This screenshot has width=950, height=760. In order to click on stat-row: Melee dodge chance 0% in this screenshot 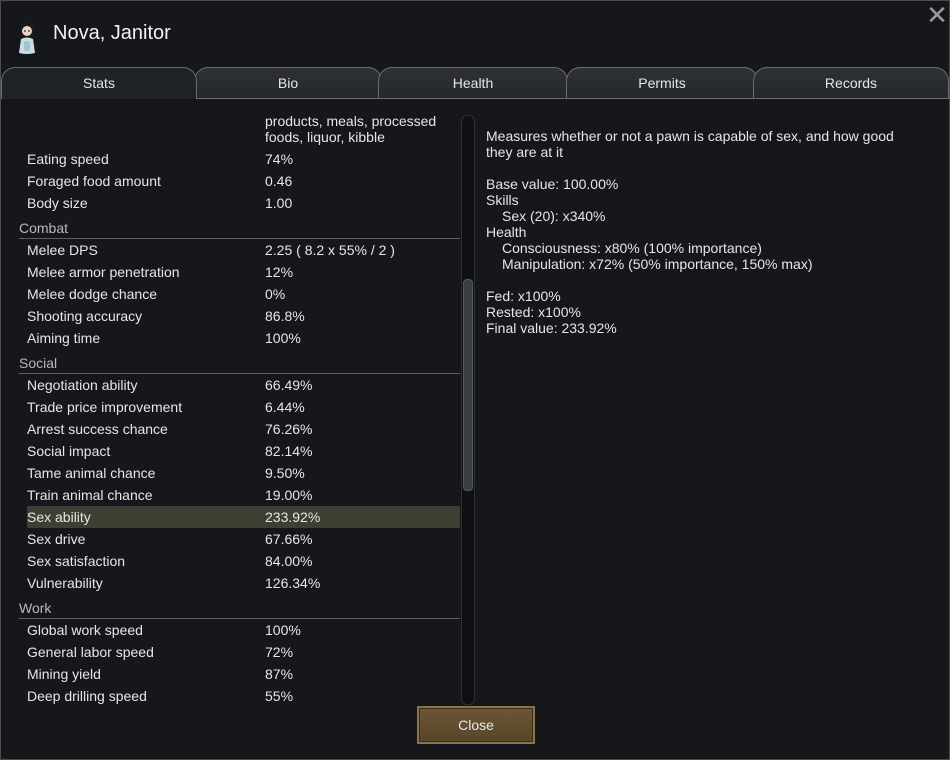, I will do `click(243, 294)`.